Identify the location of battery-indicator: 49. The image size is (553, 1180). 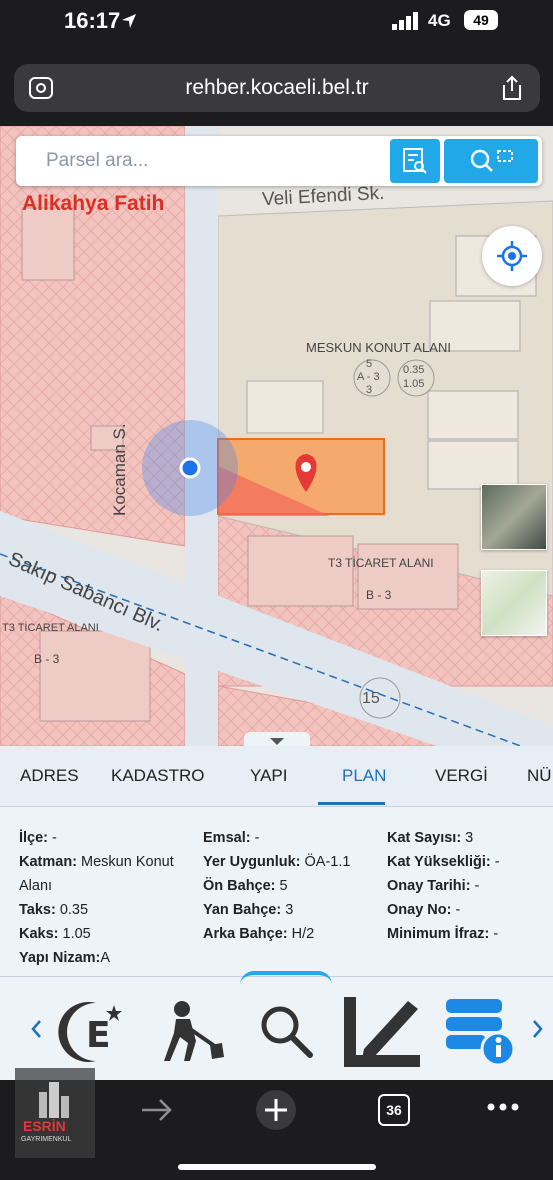
(481, 20).